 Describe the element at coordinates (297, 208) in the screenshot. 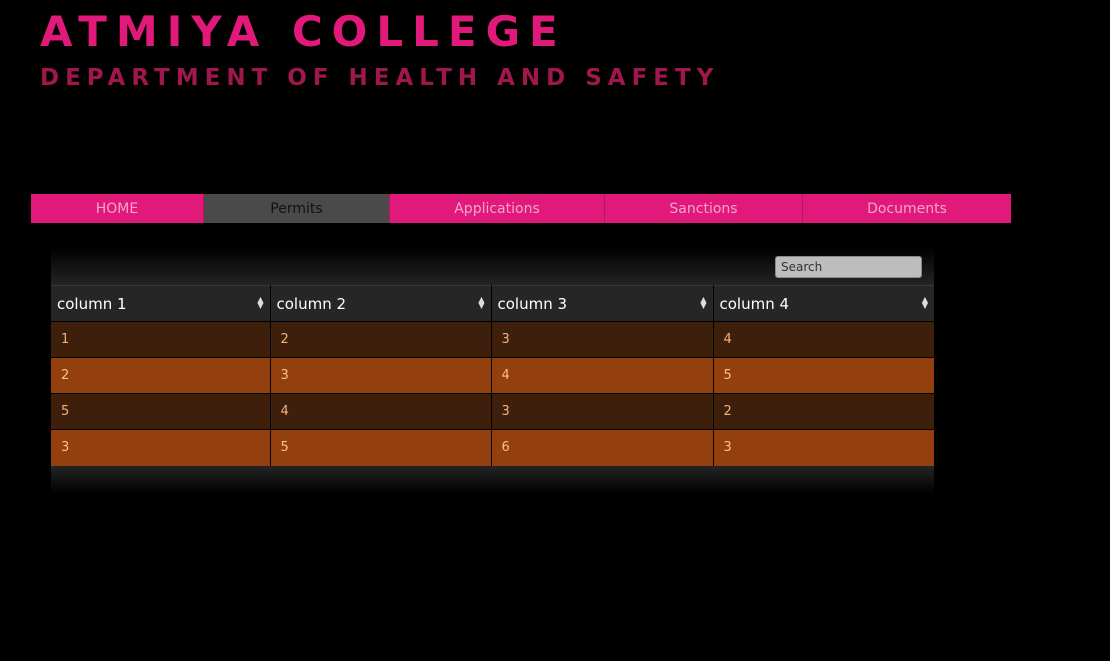

I see `nav-item-permits: Permits` at that location.